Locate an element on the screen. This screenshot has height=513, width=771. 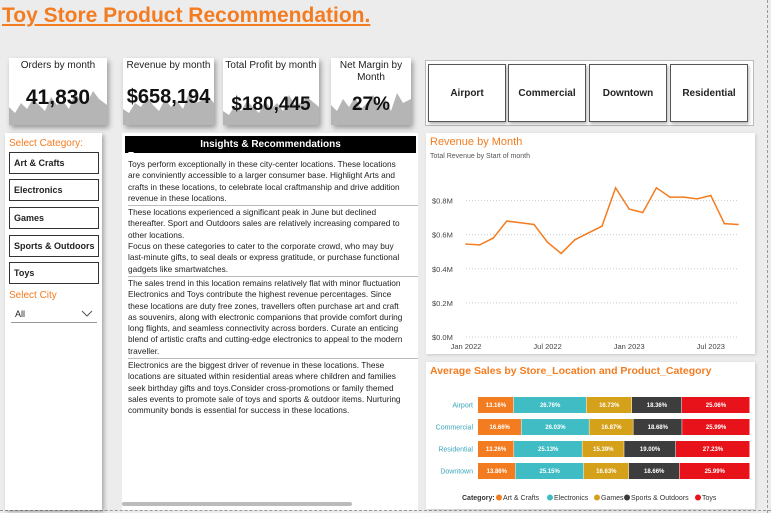
bar-data-label: 25.13% is located at coordinates (548, 450).